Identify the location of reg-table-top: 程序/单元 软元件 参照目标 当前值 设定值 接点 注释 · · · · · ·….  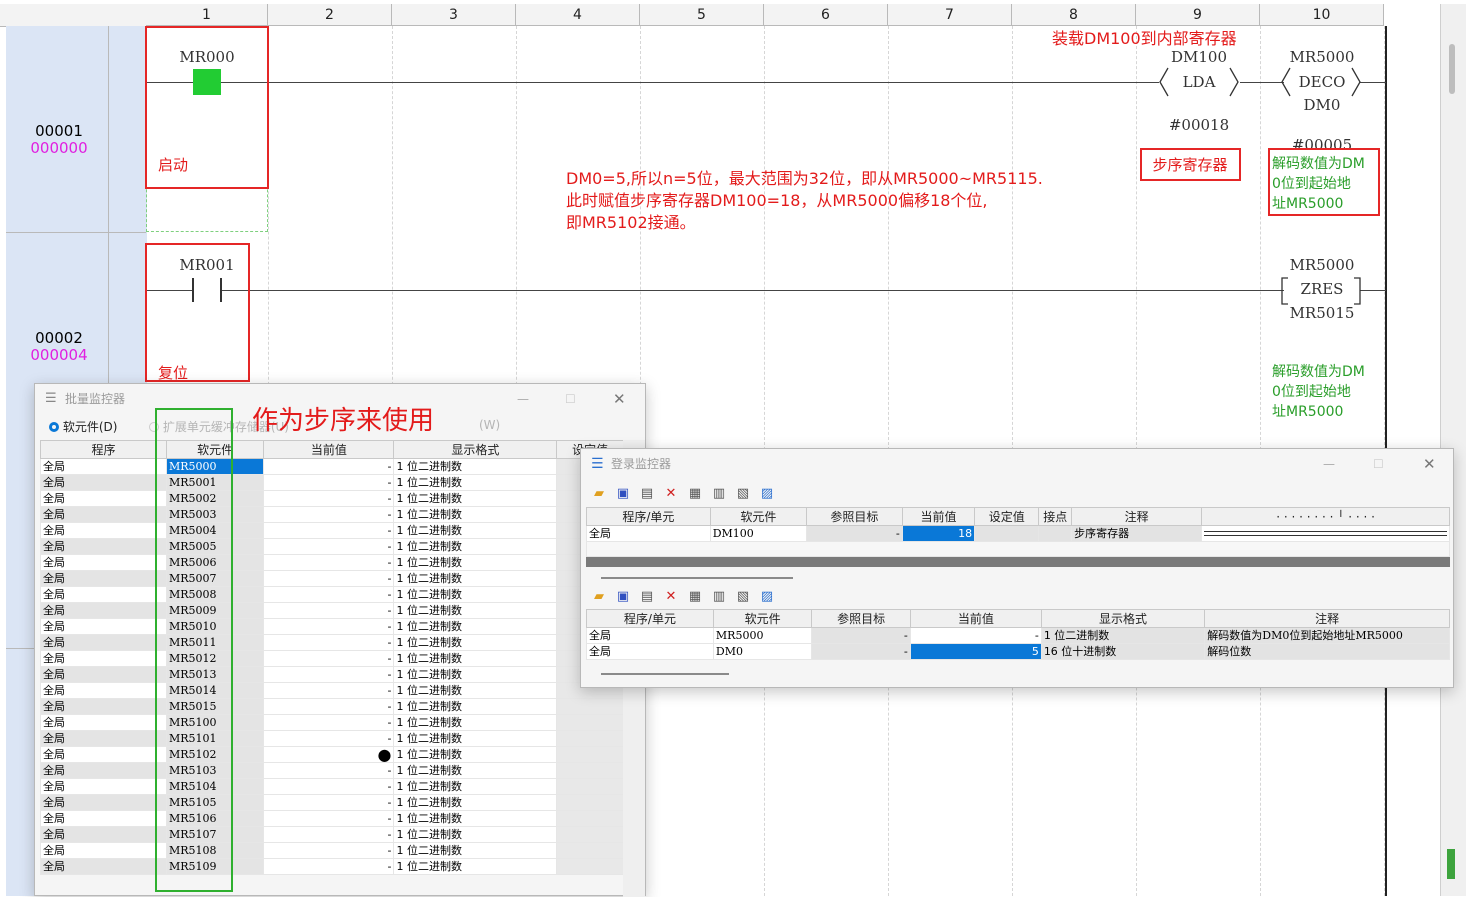
(1018, 532).